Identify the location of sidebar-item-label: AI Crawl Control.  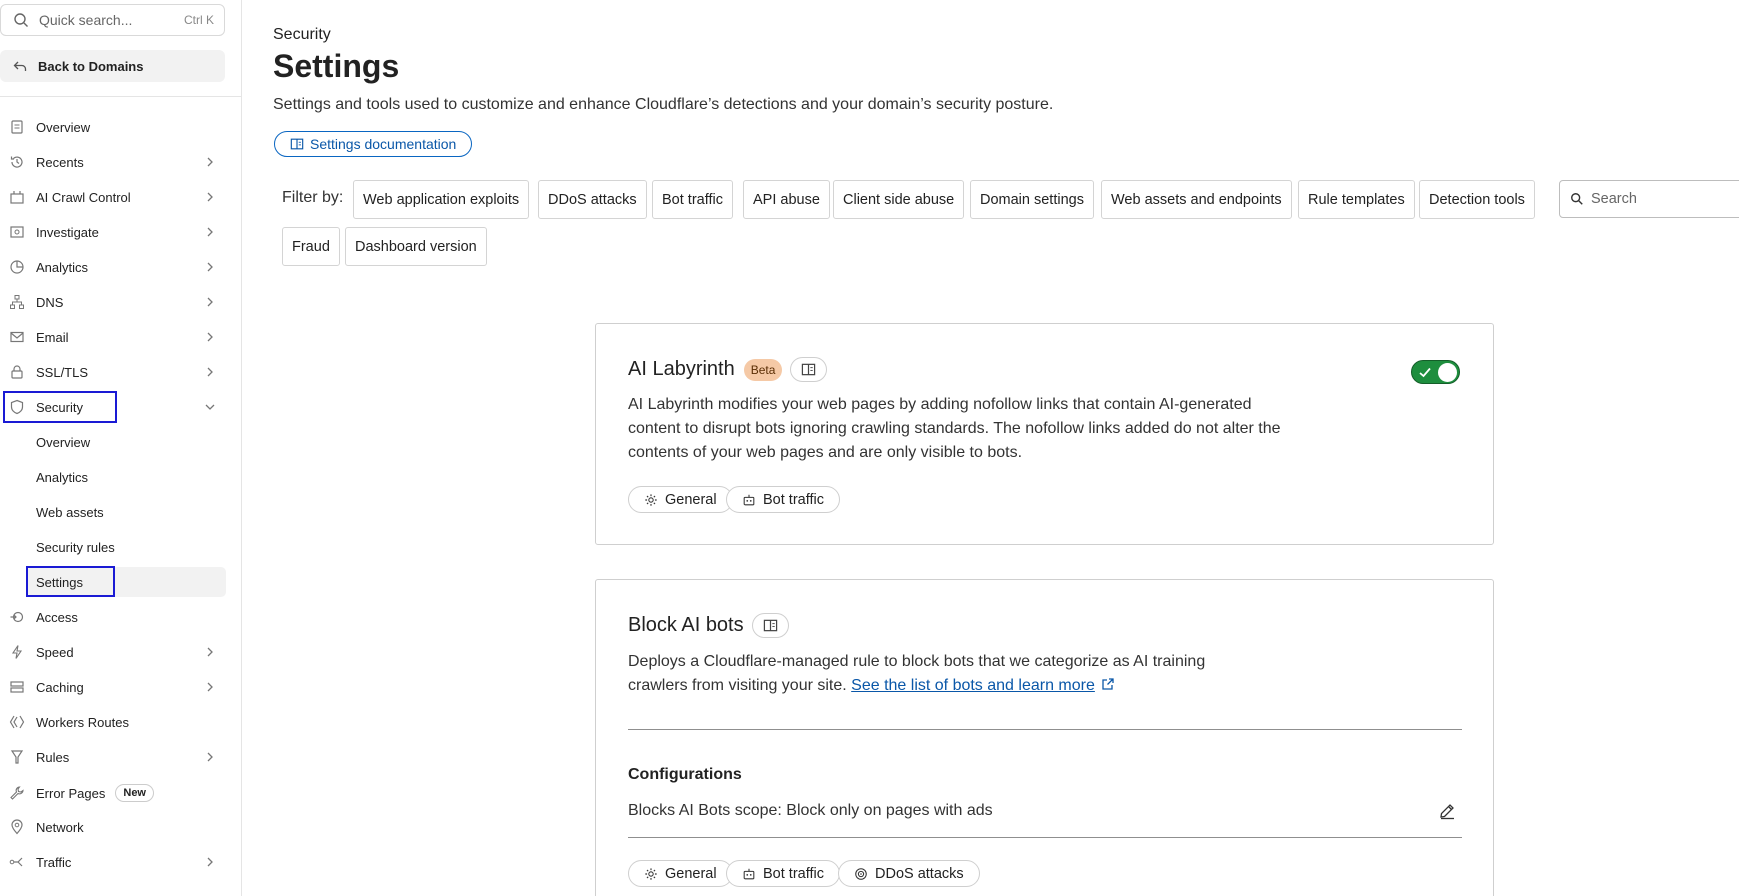
(83, 197).